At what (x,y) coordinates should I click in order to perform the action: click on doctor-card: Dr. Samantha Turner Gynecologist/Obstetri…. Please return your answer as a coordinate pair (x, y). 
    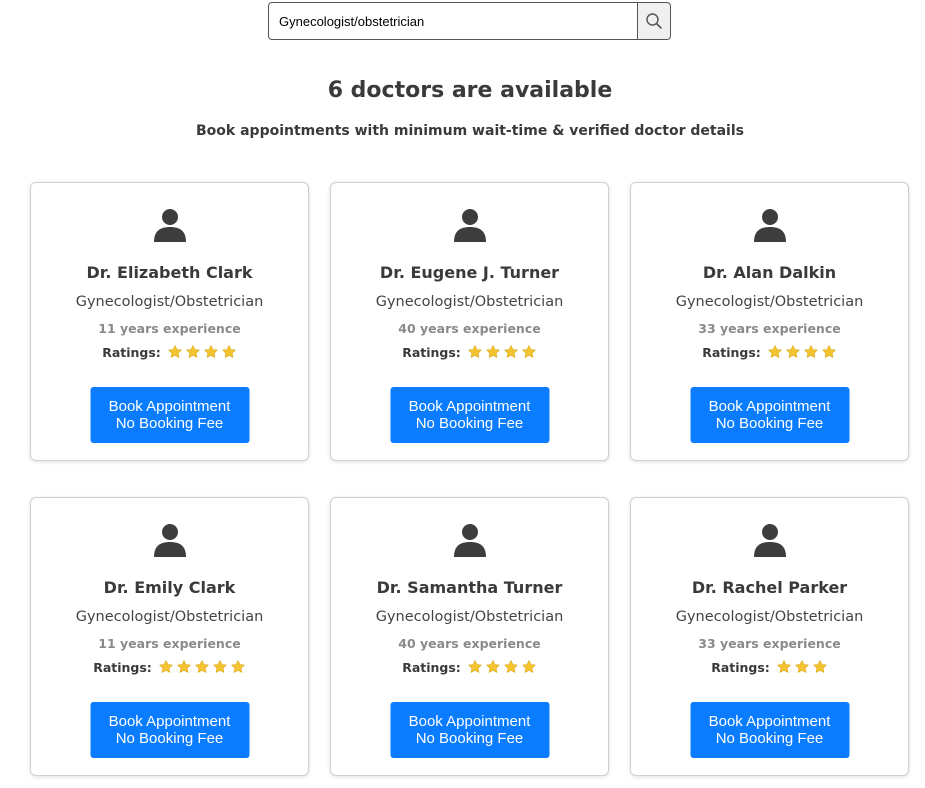
    Looking at the image, I should click on (469, 636).